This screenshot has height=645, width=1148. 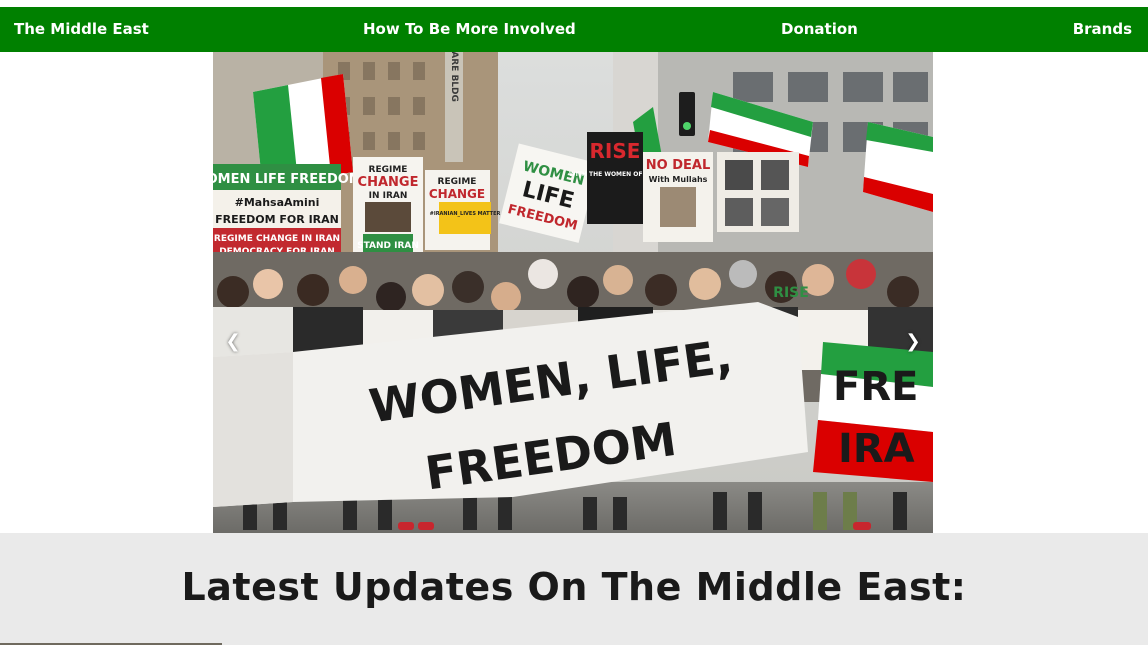 I want to click on svg-text: With Mullahs, so click(x=678, y=179).